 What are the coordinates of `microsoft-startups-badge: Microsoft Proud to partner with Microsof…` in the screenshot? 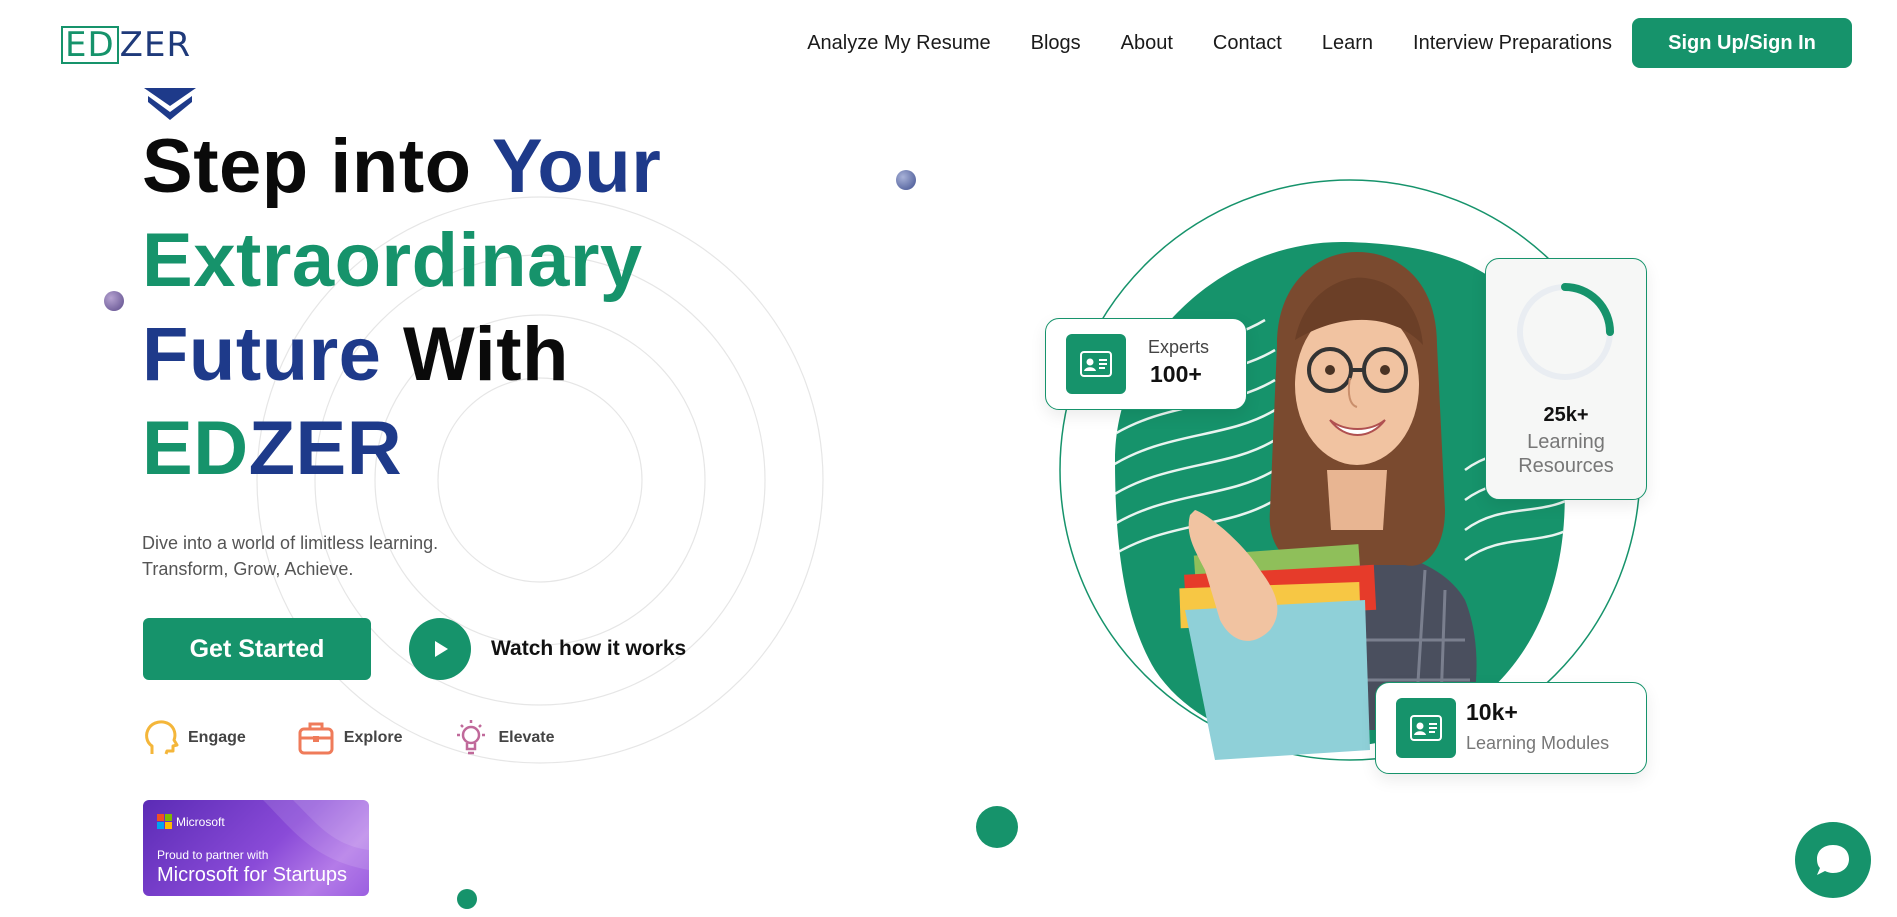 It's located at (256, 848).